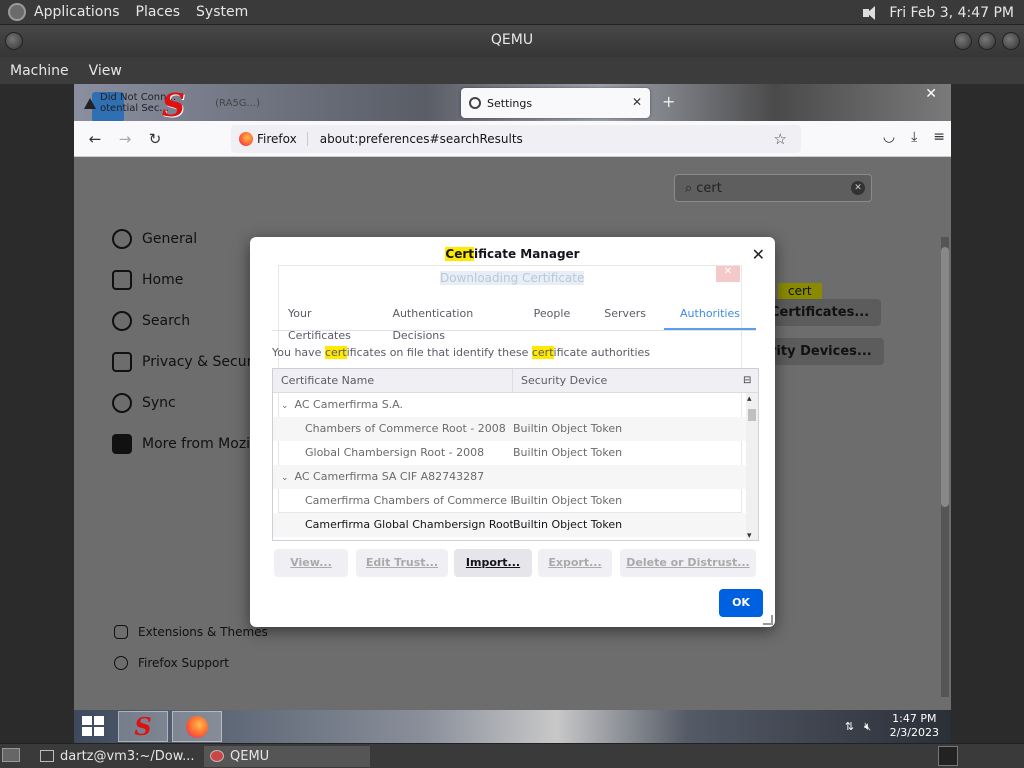 The height and width of the screenshot is (768, 1024). What do you see at coordinates (298, 352) in the screenshot?
I see `desc-part: You have` at bounding box center [298, 352].